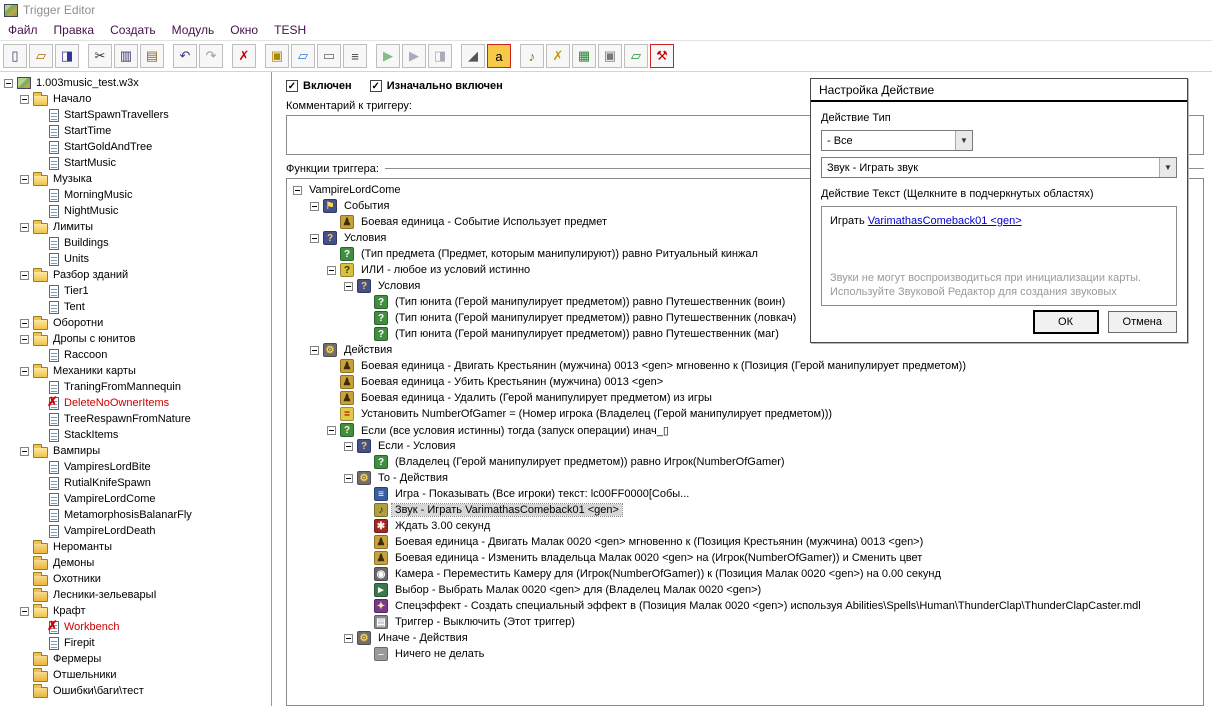 This screenshot has height=706, width=1212. I want to click on function-item: Ждать 3.00 секунд, so click(746, 526).